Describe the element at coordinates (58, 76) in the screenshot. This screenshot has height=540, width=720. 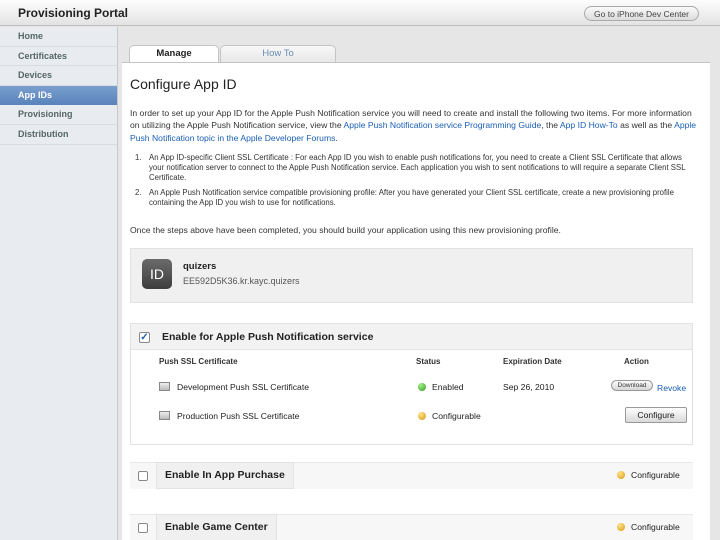
I see `sidebar-item-devices: Devices` at that location.